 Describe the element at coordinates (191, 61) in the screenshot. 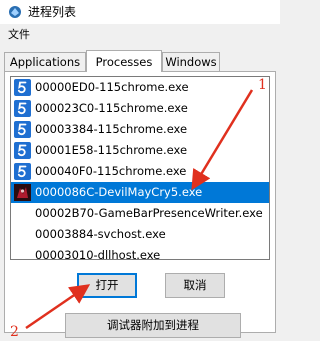

I see `tab-windows: Windows` at that location.